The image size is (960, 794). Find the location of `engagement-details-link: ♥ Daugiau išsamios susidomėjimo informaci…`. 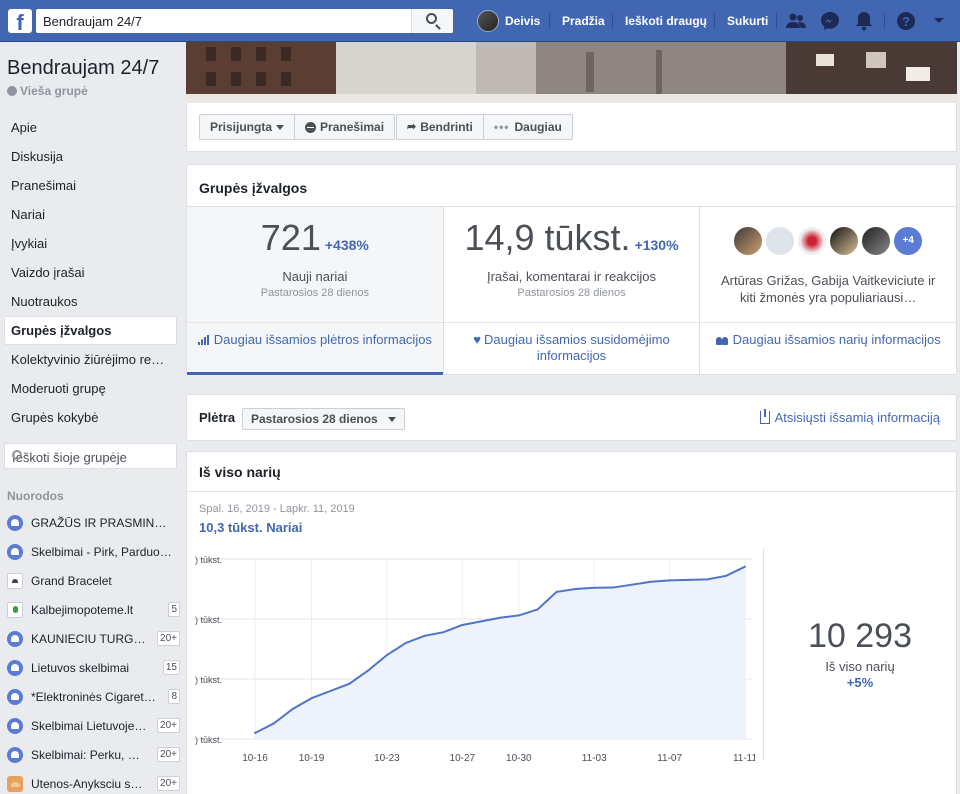

engagement-details-link: ♥ Daugiau išsamios susidomėjimo informaci… is located at coordinates (572, 348).